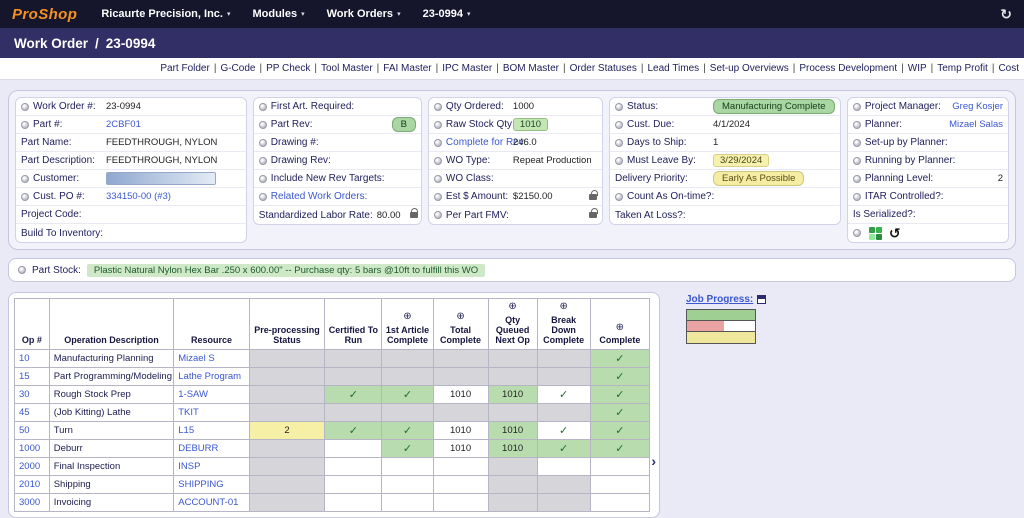 The height and width of the screenshot is (518, 1024). What do you see at coordinates (278, 14) in the screenshot?
I see `topbar-menu-modules: Modules ▾` at bounding box center [278, 14].